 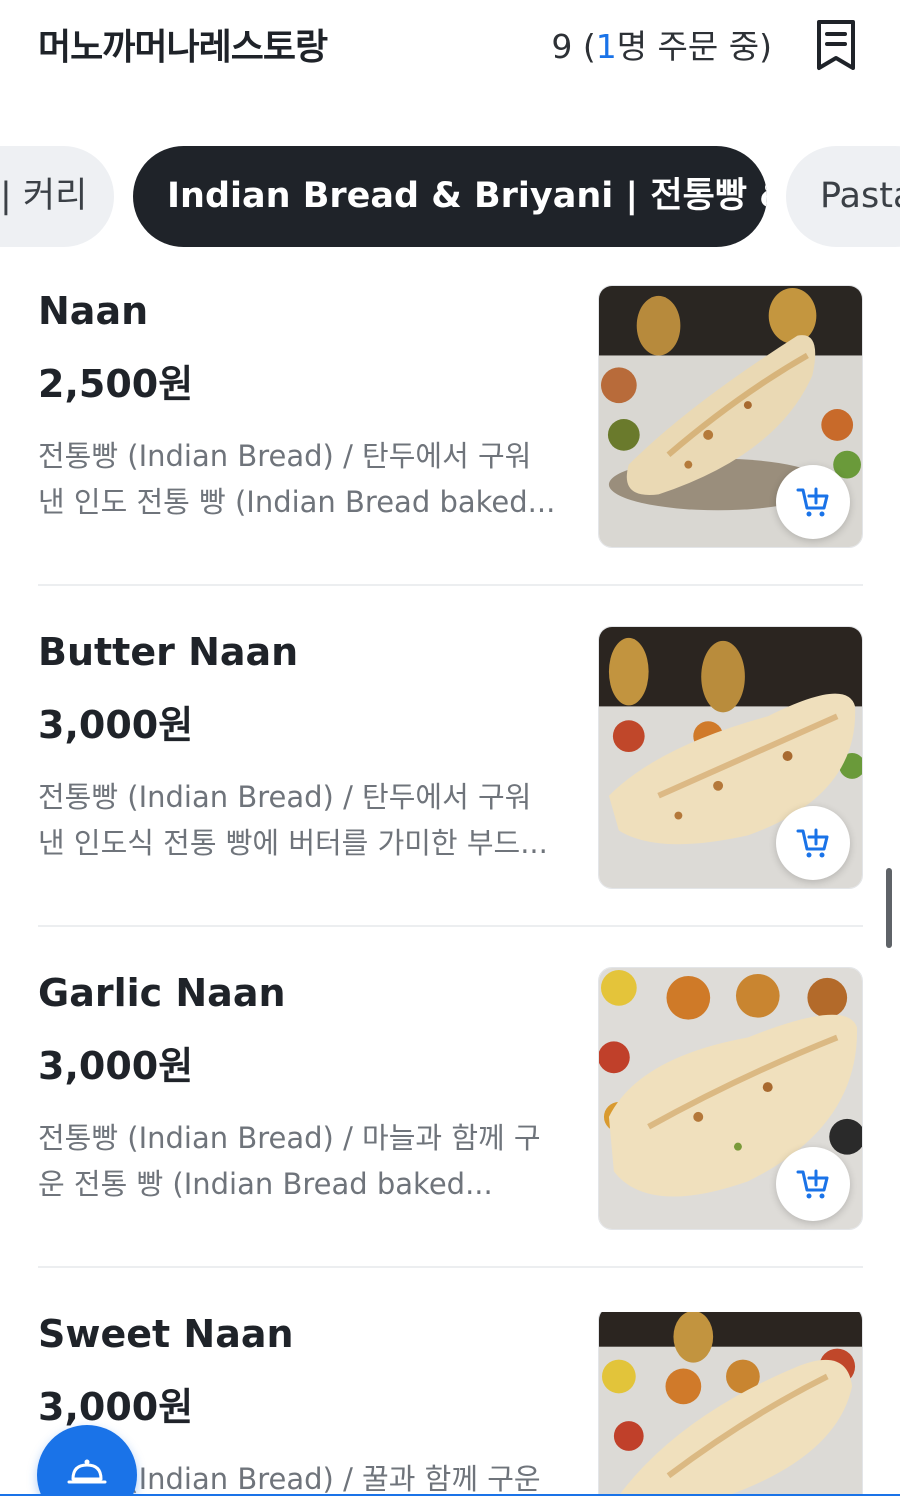 What do you see at coordinates (836, 45) in the screenshot?
I see `receipt-icon` at bounding box center [836, 45].